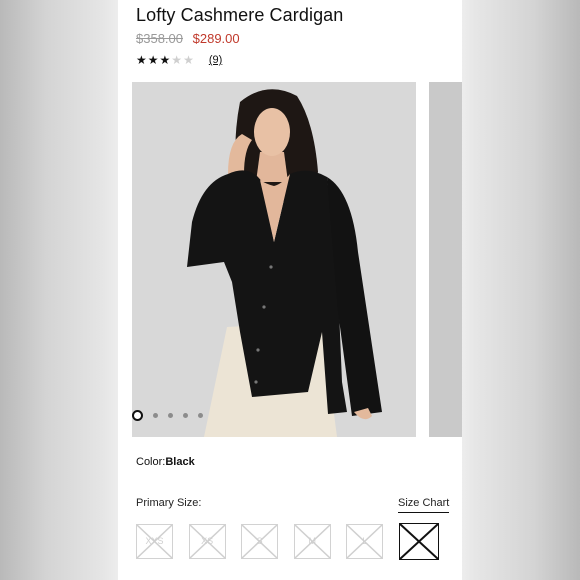 This screenshot has height=580, width=580. Describe the element at coordinates (151, 462) in the screenshot. I see `color-label: Color:` at that location.